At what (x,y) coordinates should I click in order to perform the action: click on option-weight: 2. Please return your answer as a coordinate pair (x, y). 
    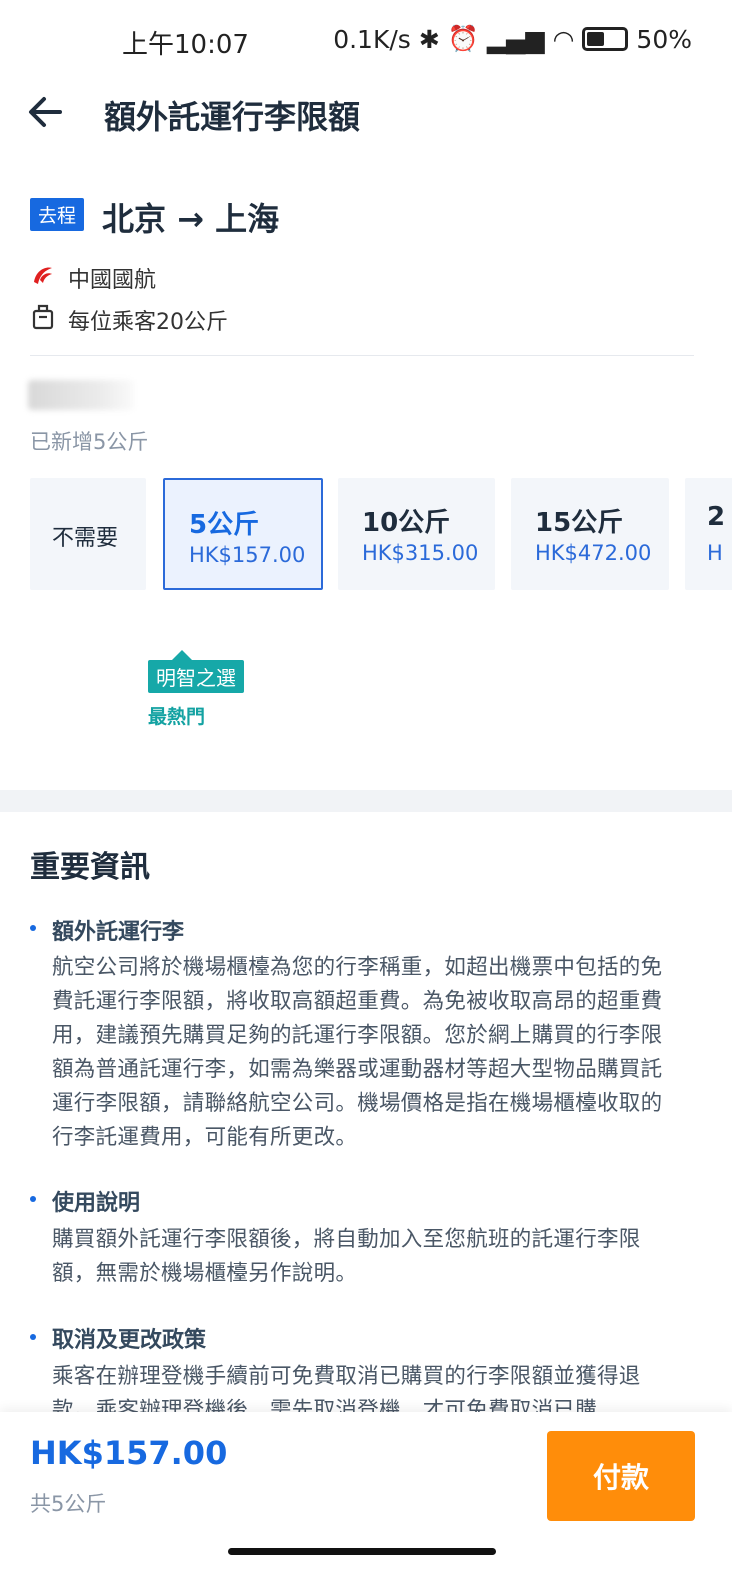
    Looking at the image, I should click on (716, 517).